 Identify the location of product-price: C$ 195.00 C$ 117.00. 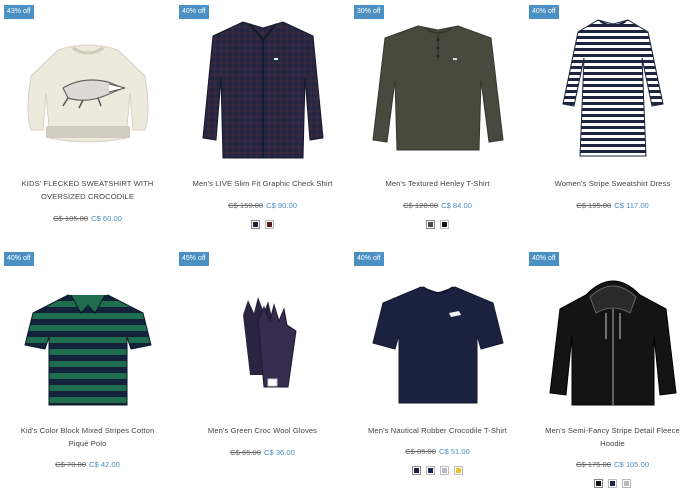
(612, 206).